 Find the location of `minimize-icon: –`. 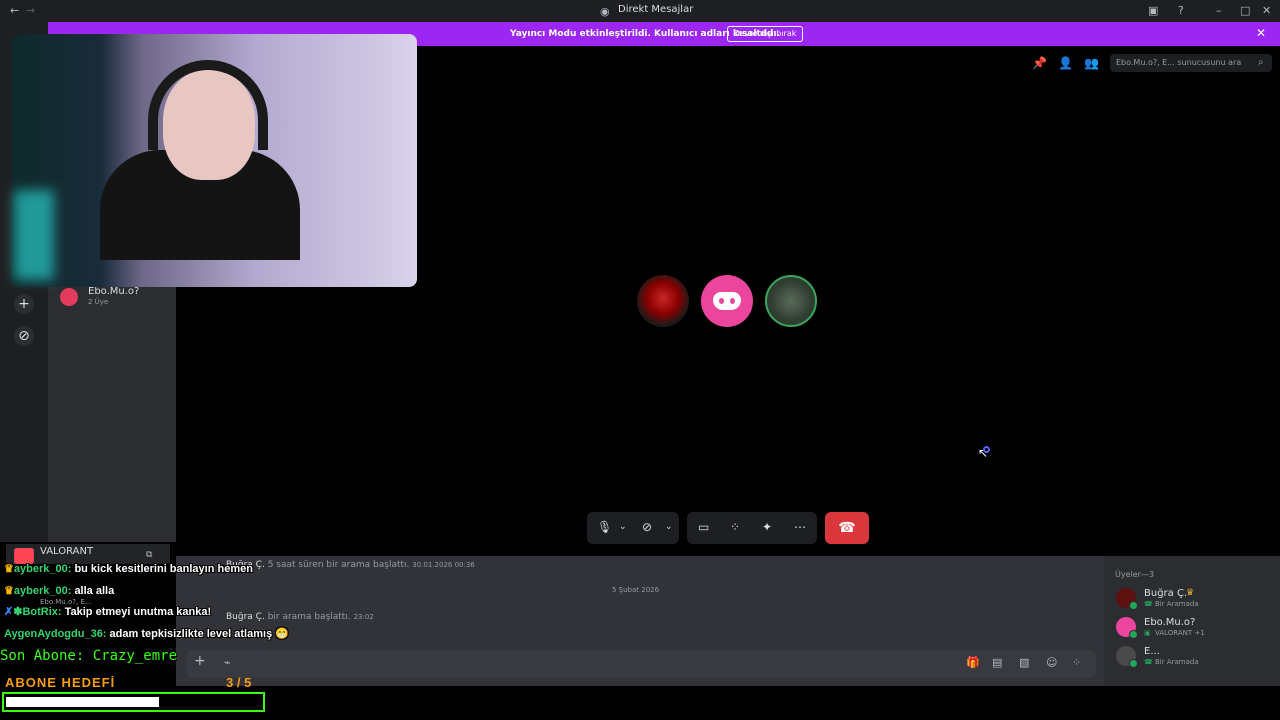

minimize-icon: – is located at coordinates (1219, 10).